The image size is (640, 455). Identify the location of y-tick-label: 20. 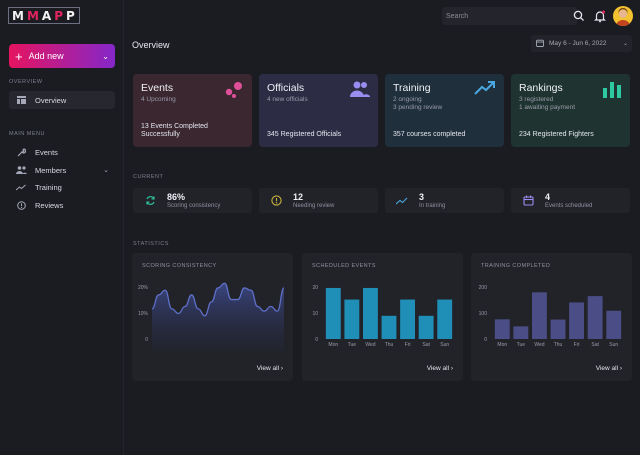
(315, 288).